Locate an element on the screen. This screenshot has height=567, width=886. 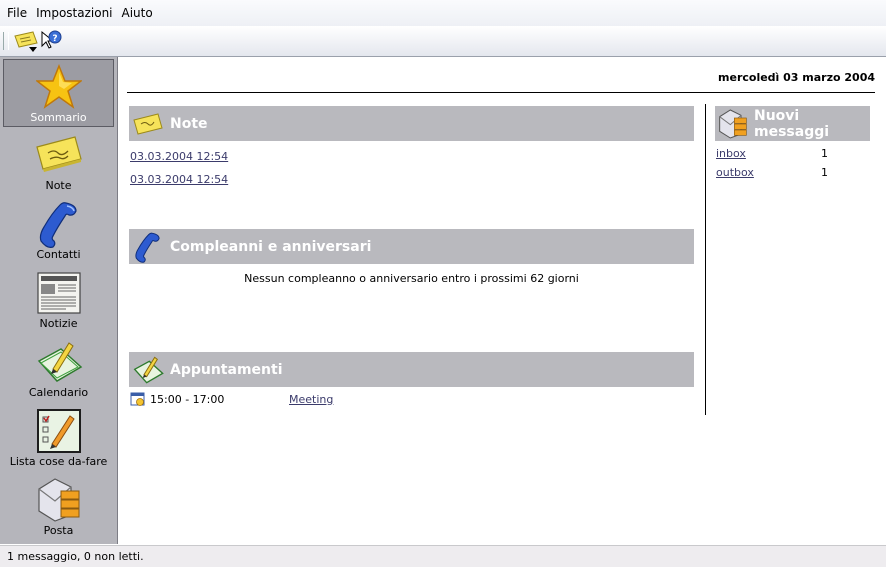
star-icon is located at coordinates (59, 87).